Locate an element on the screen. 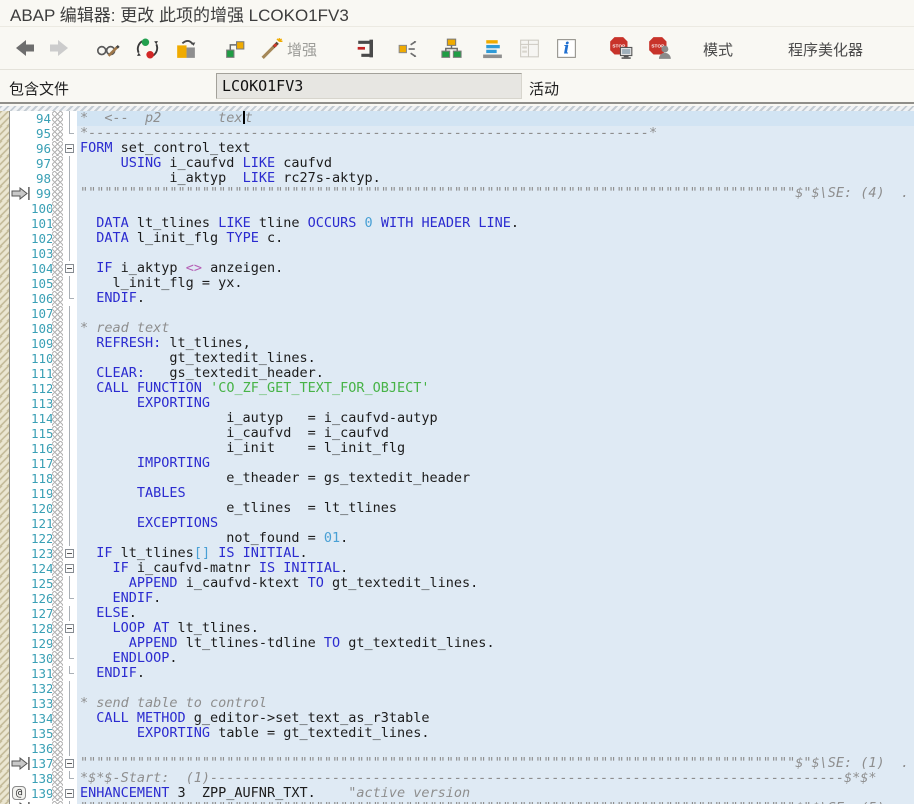  code-line: 130 ENDLOOP. is located at coordinates (457, 658).